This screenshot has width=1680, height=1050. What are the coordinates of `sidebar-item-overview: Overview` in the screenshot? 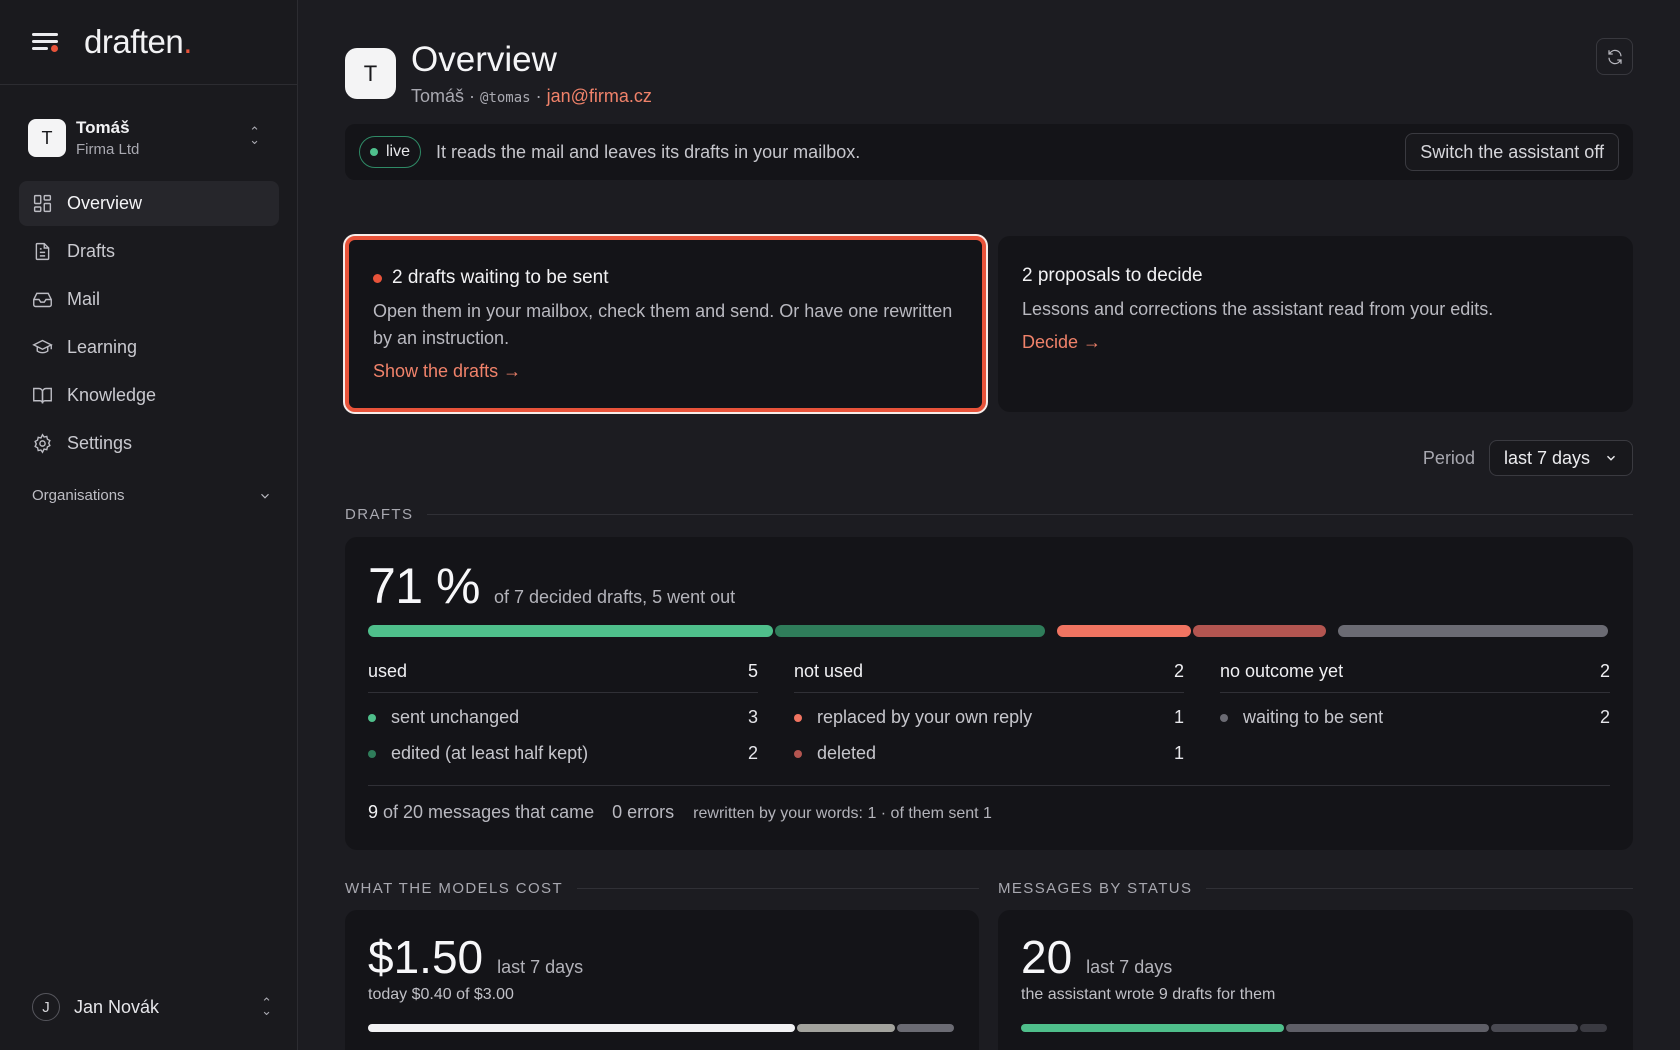 It's located at (149, 203).